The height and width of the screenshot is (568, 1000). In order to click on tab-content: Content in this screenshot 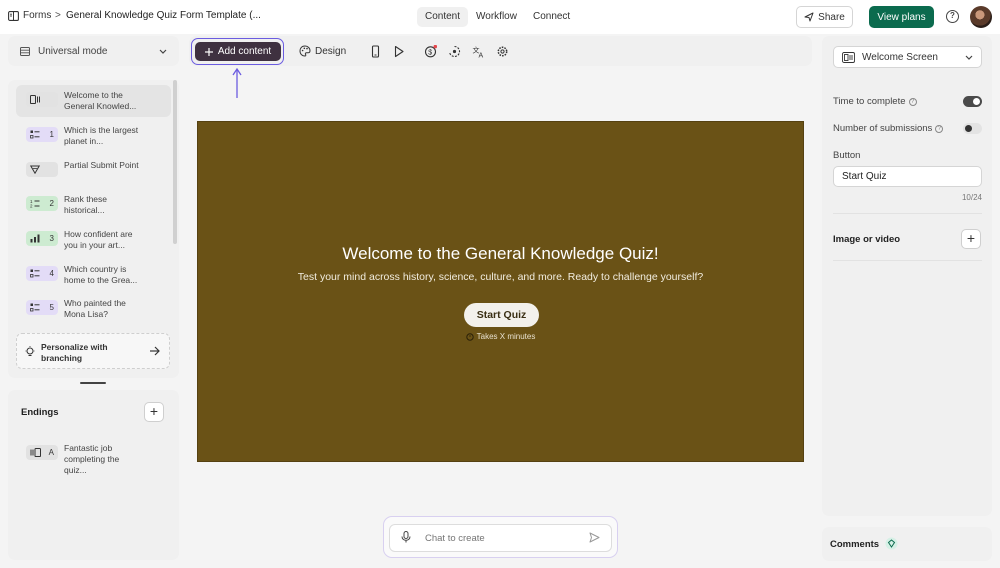, I will do `click(443, 17)`.